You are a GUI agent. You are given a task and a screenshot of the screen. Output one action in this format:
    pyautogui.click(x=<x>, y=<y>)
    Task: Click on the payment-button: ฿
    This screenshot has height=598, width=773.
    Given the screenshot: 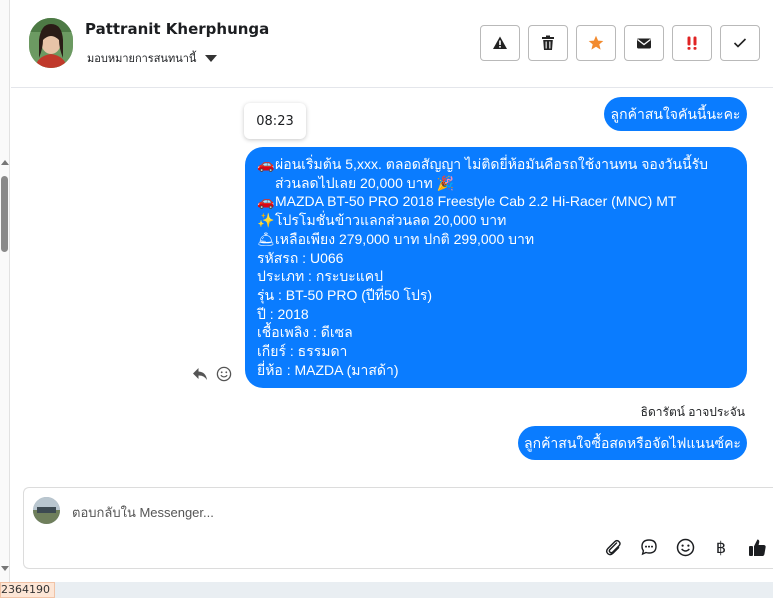 What is the action you would take?
    pyautogui.click(x=721, y=547)
    